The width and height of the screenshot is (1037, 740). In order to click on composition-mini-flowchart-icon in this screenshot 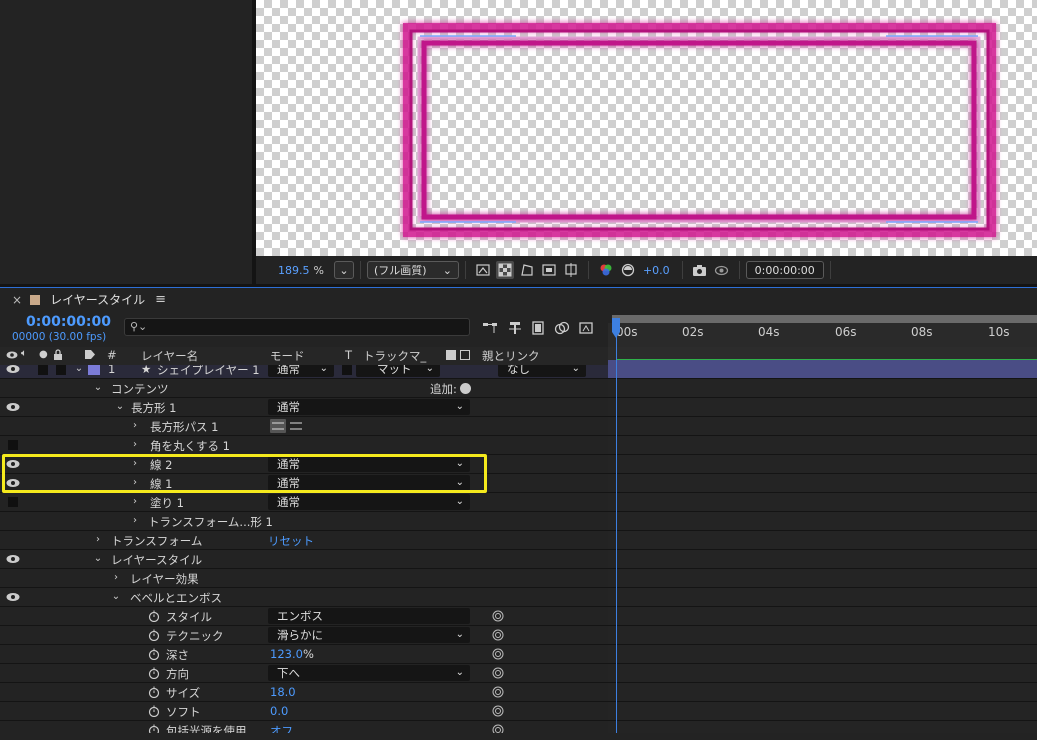, I will do `click(491, 329)`.